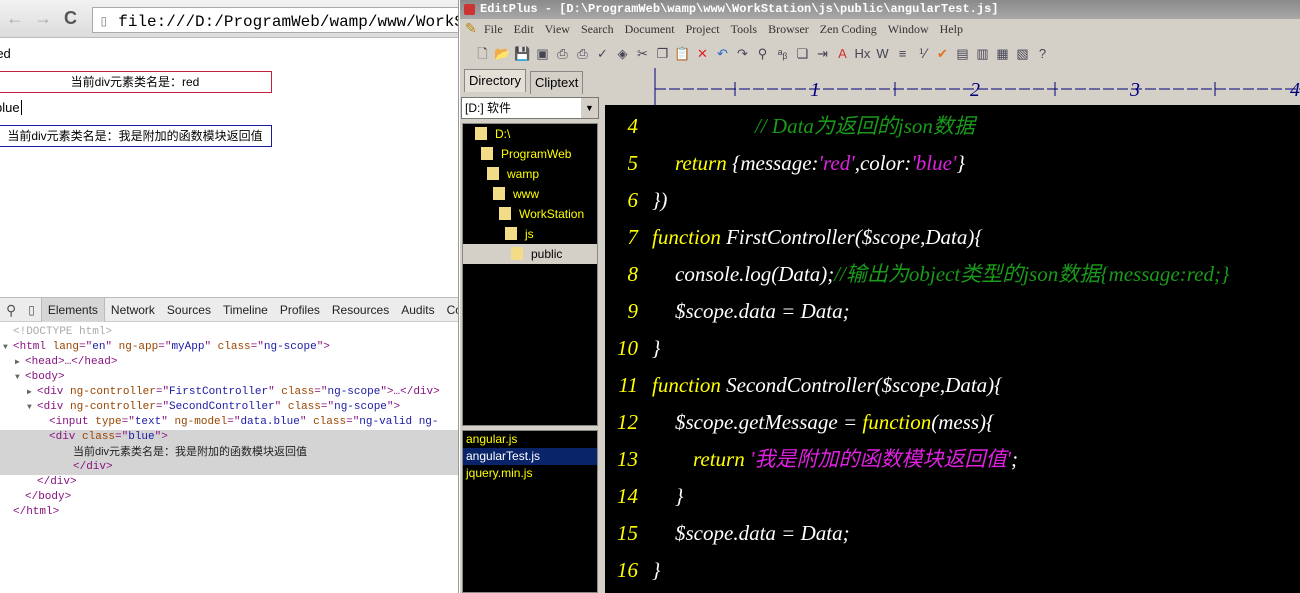 This screenshot has height=593, width=1300. I want to click on code-line: 12 $scope.getMessage = function(mess){, so click(952, 422).